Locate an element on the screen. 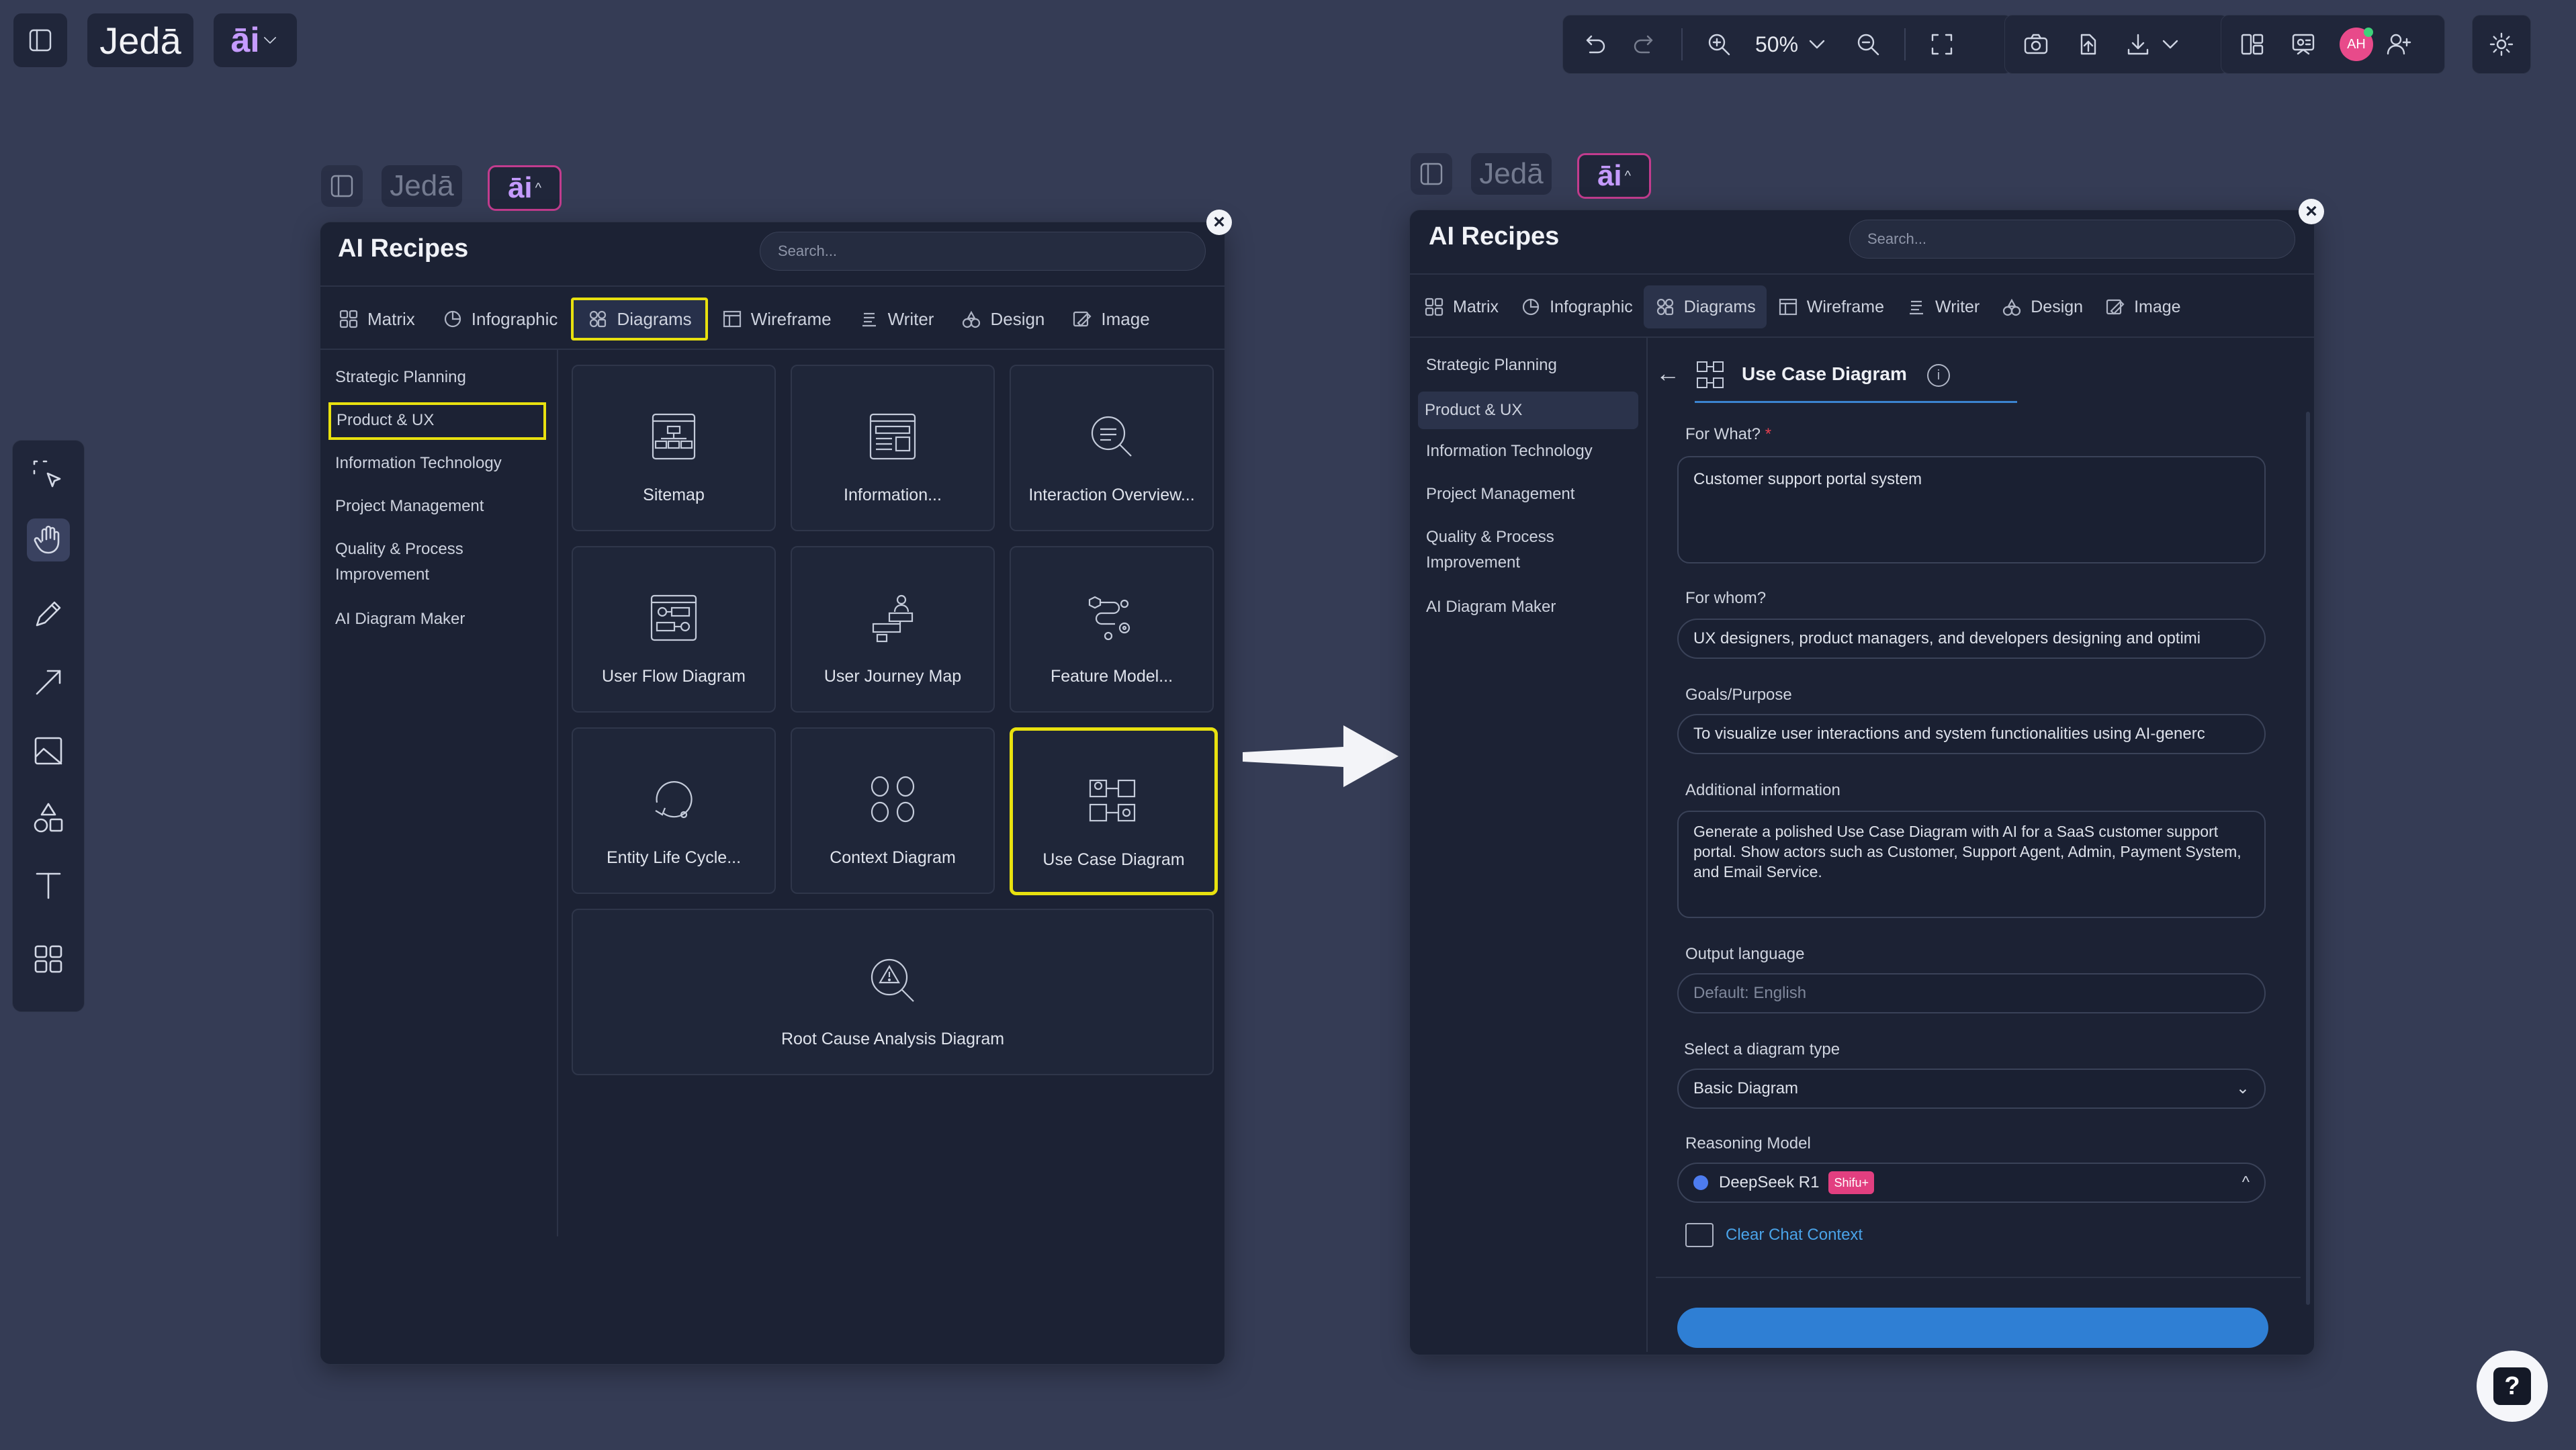 The height and width of the screenshot is (1450, 2576). grid-icon is located at coordinates (1435, 307).